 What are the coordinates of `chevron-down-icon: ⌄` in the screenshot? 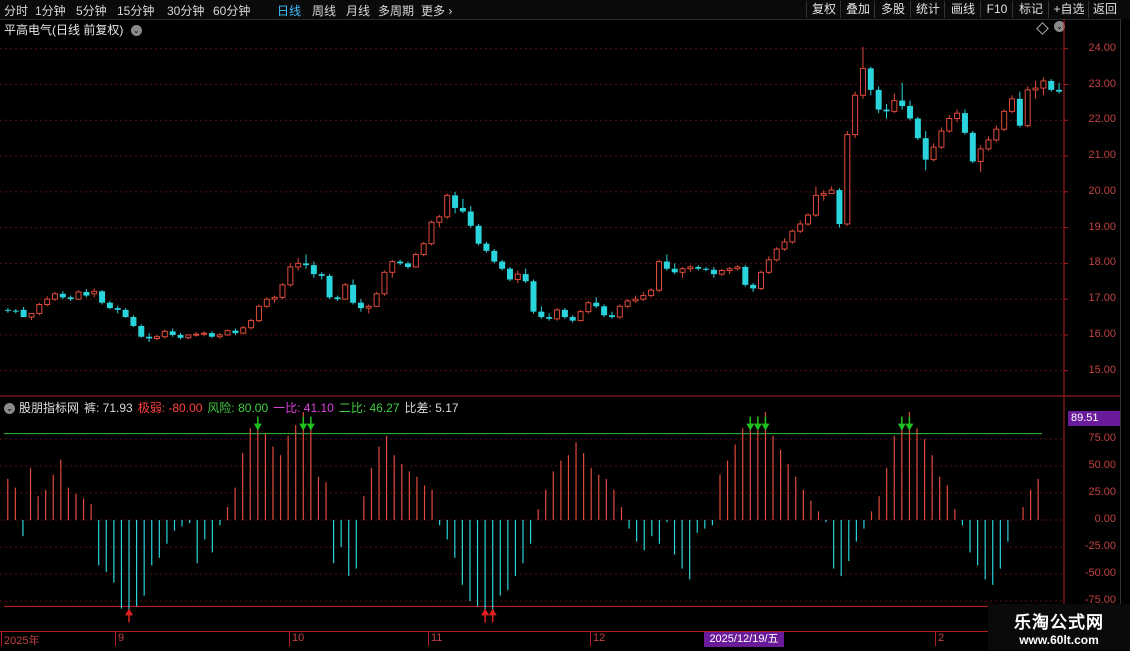 It's located at (9, 409).